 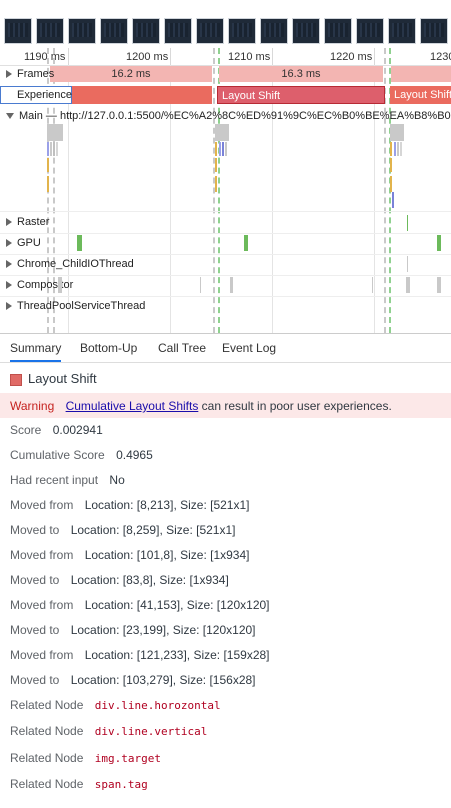 What do you see at coordinates (23, 243) in the screenshot?
I see `gpu-track-label: GPU` at bounding box center [23, 243].